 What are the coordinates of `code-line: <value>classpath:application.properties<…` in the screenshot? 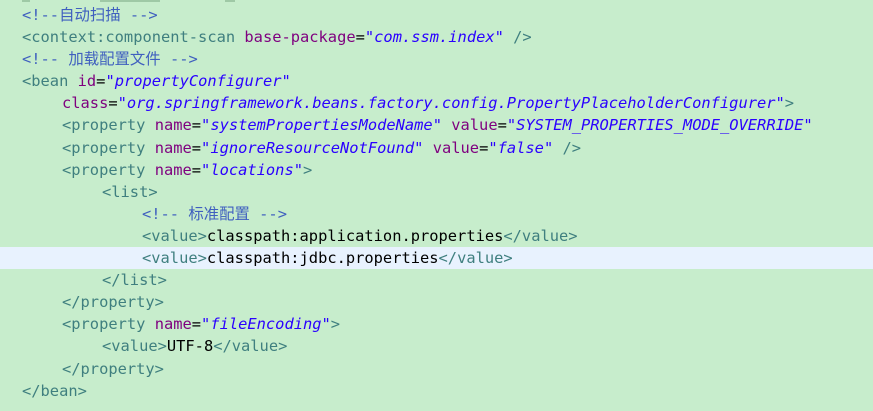 It's located at (436, 236).